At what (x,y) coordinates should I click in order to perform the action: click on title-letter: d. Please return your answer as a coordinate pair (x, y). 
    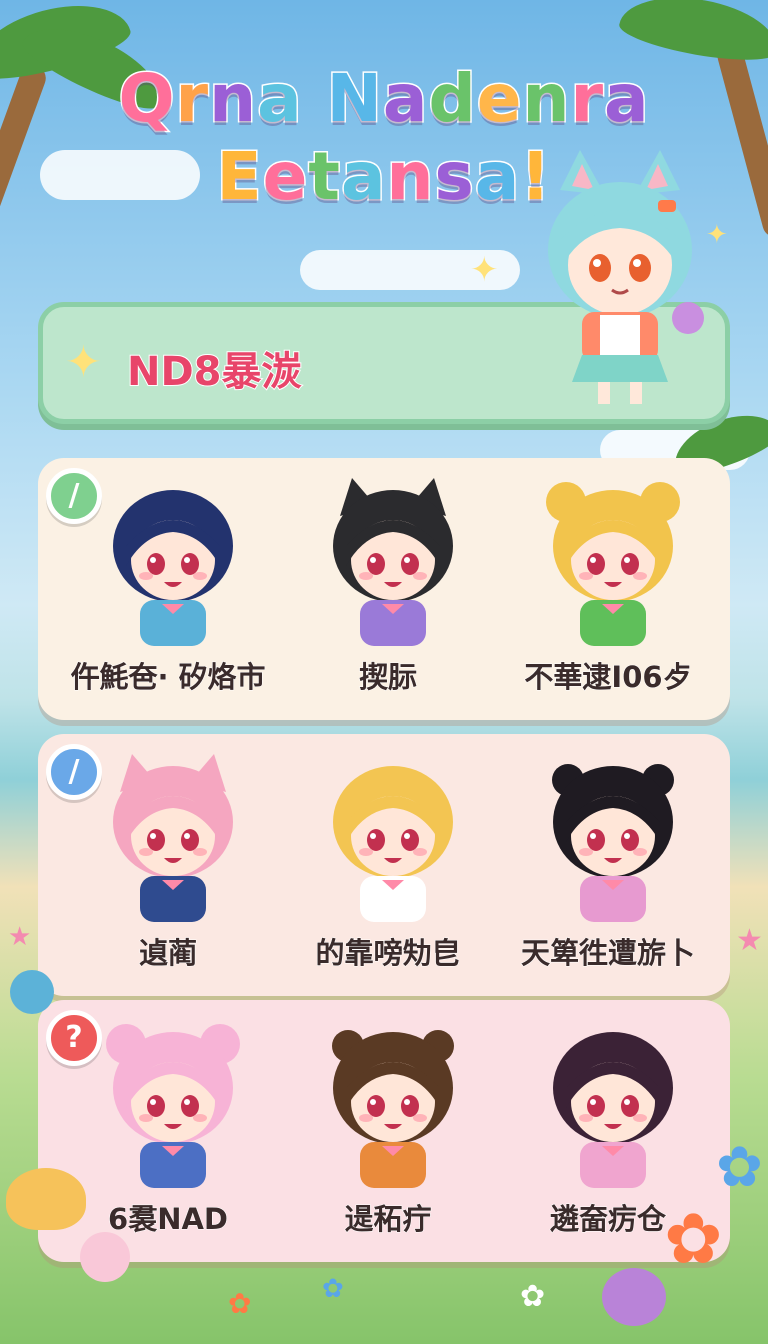
    Looking at the image, I should click on (452, 99).